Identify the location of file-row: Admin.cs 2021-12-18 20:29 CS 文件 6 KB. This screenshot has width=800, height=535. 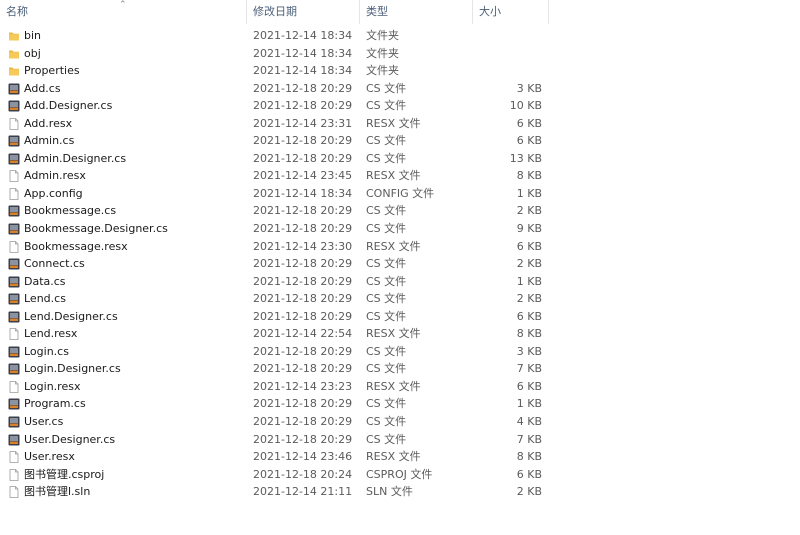
(280, 141).